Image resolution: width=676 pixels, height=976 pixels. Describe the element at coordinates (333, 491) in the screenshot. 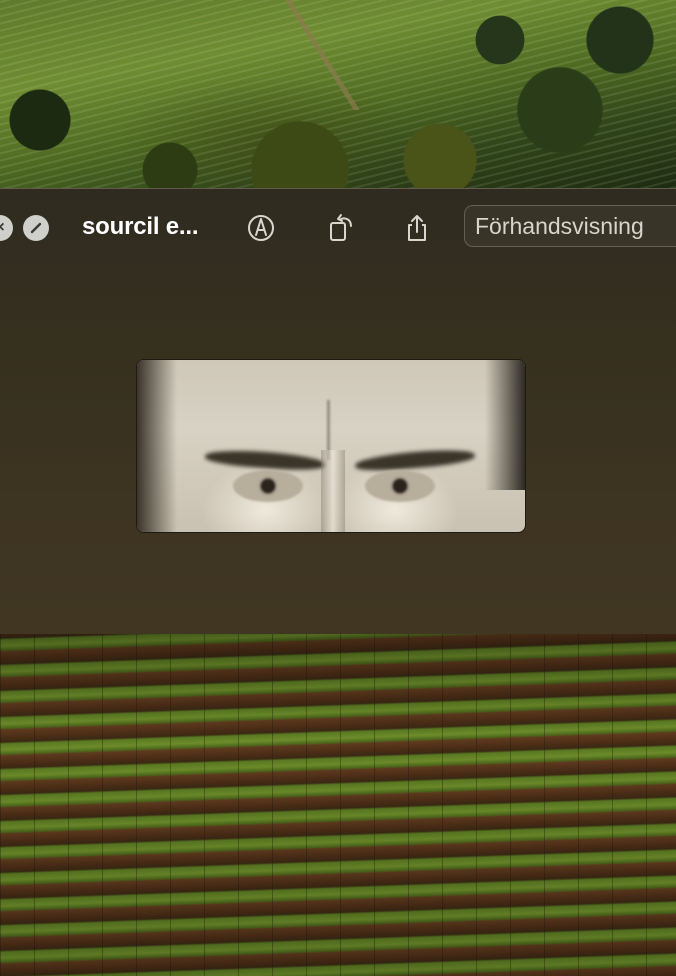

I see `nose` at that location.